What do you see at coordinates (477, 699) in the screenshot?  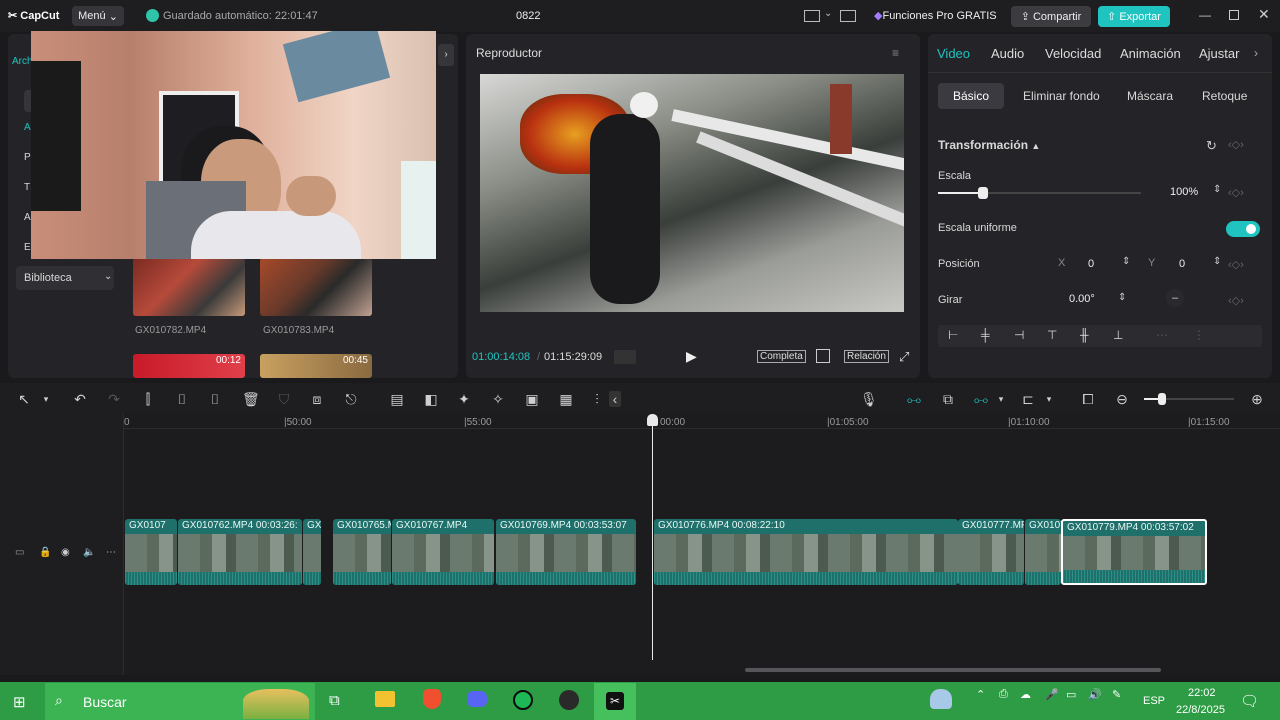 I see `discord-icon` at bounding box center [477, 699].